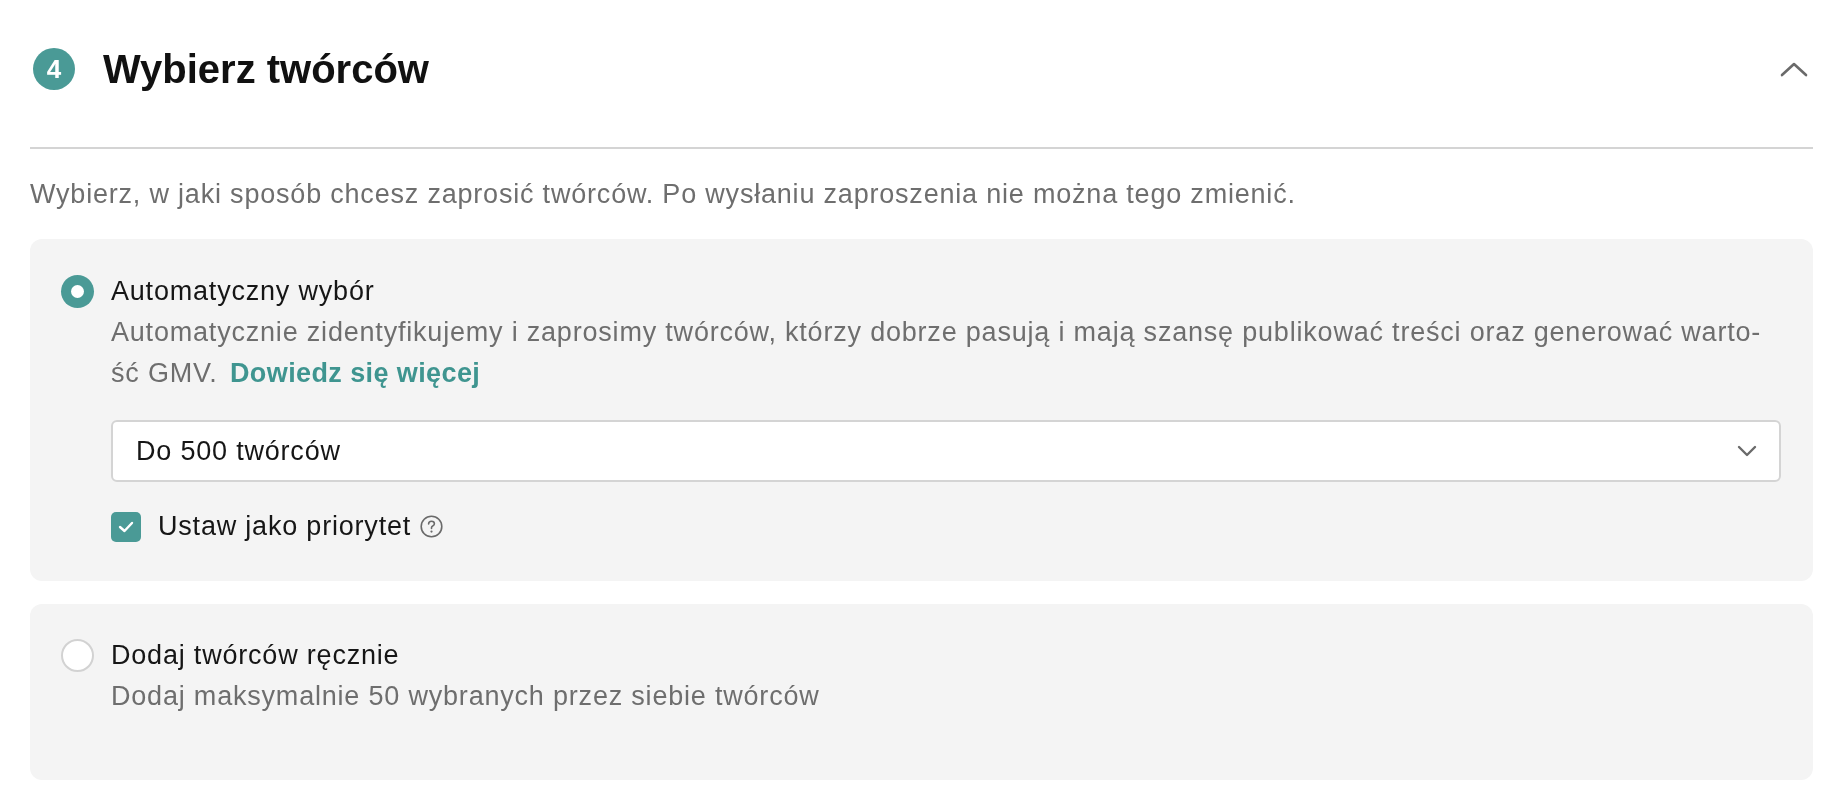 This screenshot has width=1846, height=808. I want to click on option-description: Automatycznie zidentyfikujemy i zaprosimy twórców, którzy dobrze pasują i mają szansę publikować treści oraz generować warto-ść GMV. Dowiedz się więcej, so click(937, 353).